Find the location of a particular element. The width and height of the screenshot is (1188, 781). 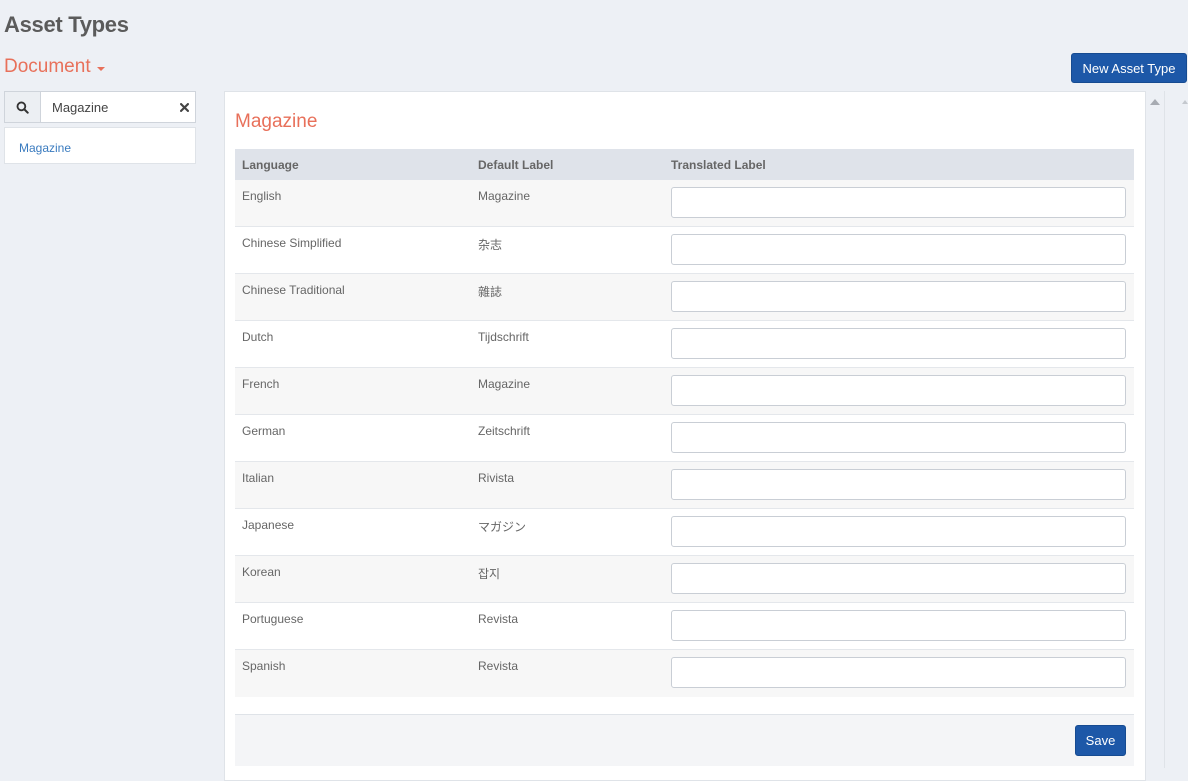

category-dropdown: Document is located at coordinates (54, 67).